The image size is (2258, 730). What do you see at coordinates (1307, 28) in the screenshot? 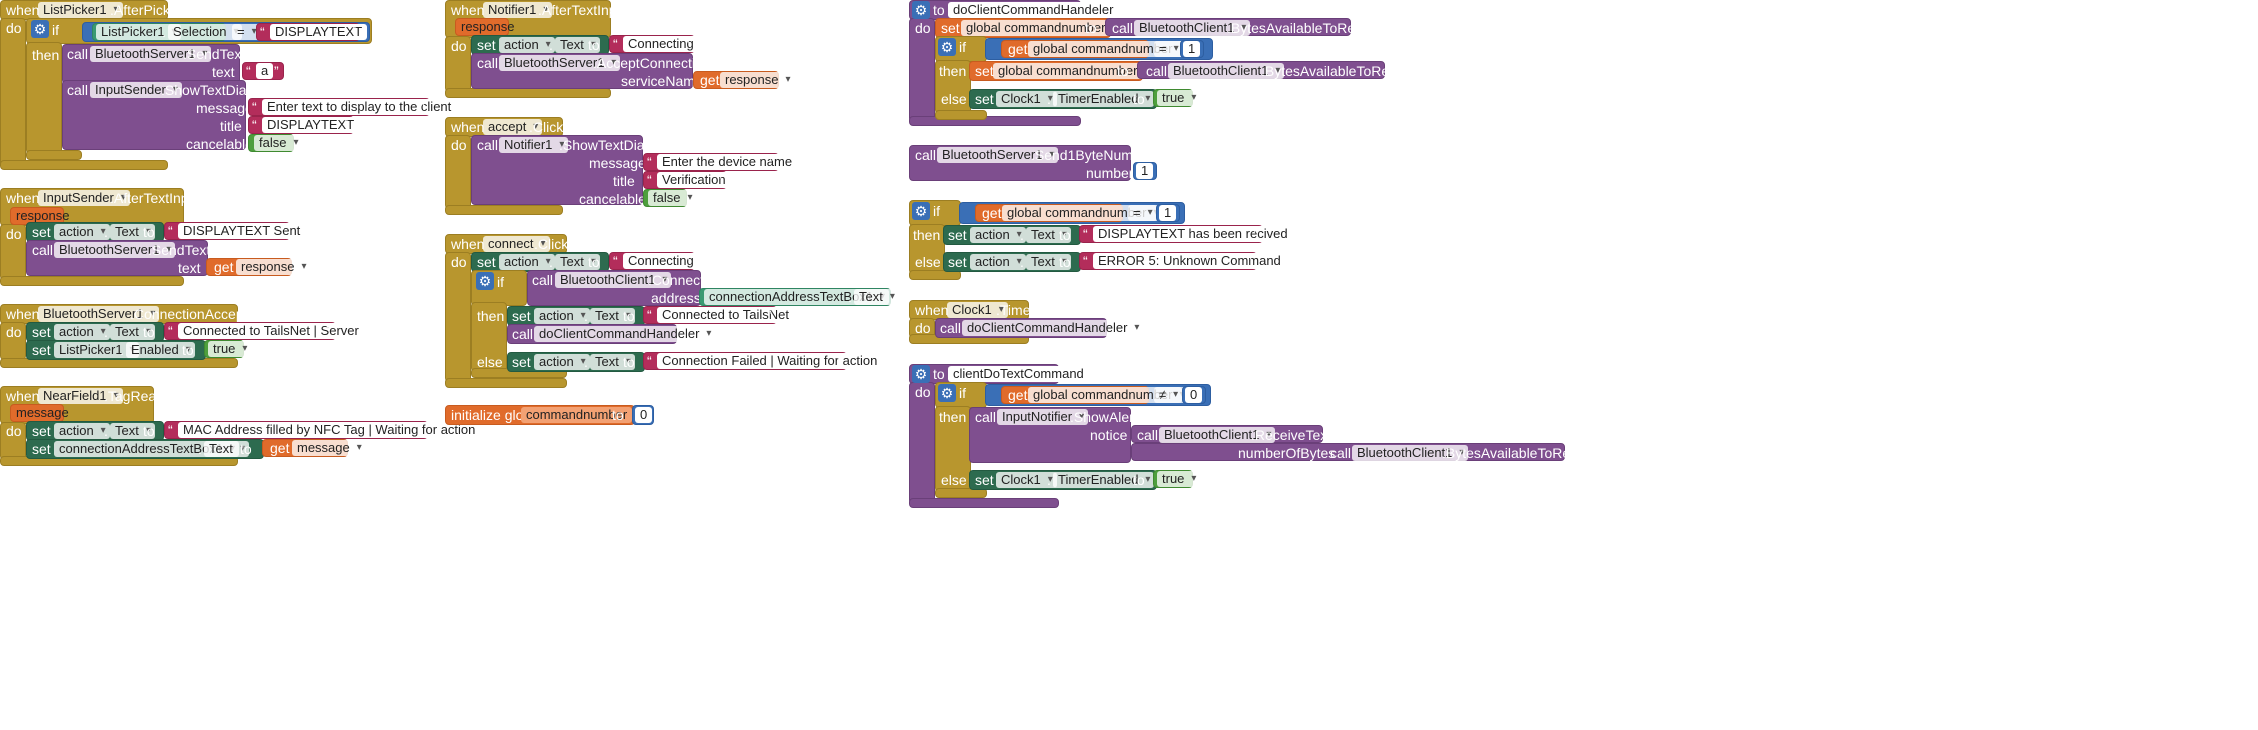
I see `call-method: .BytesAvailableToReceive` at bounding box center [1307, 28].